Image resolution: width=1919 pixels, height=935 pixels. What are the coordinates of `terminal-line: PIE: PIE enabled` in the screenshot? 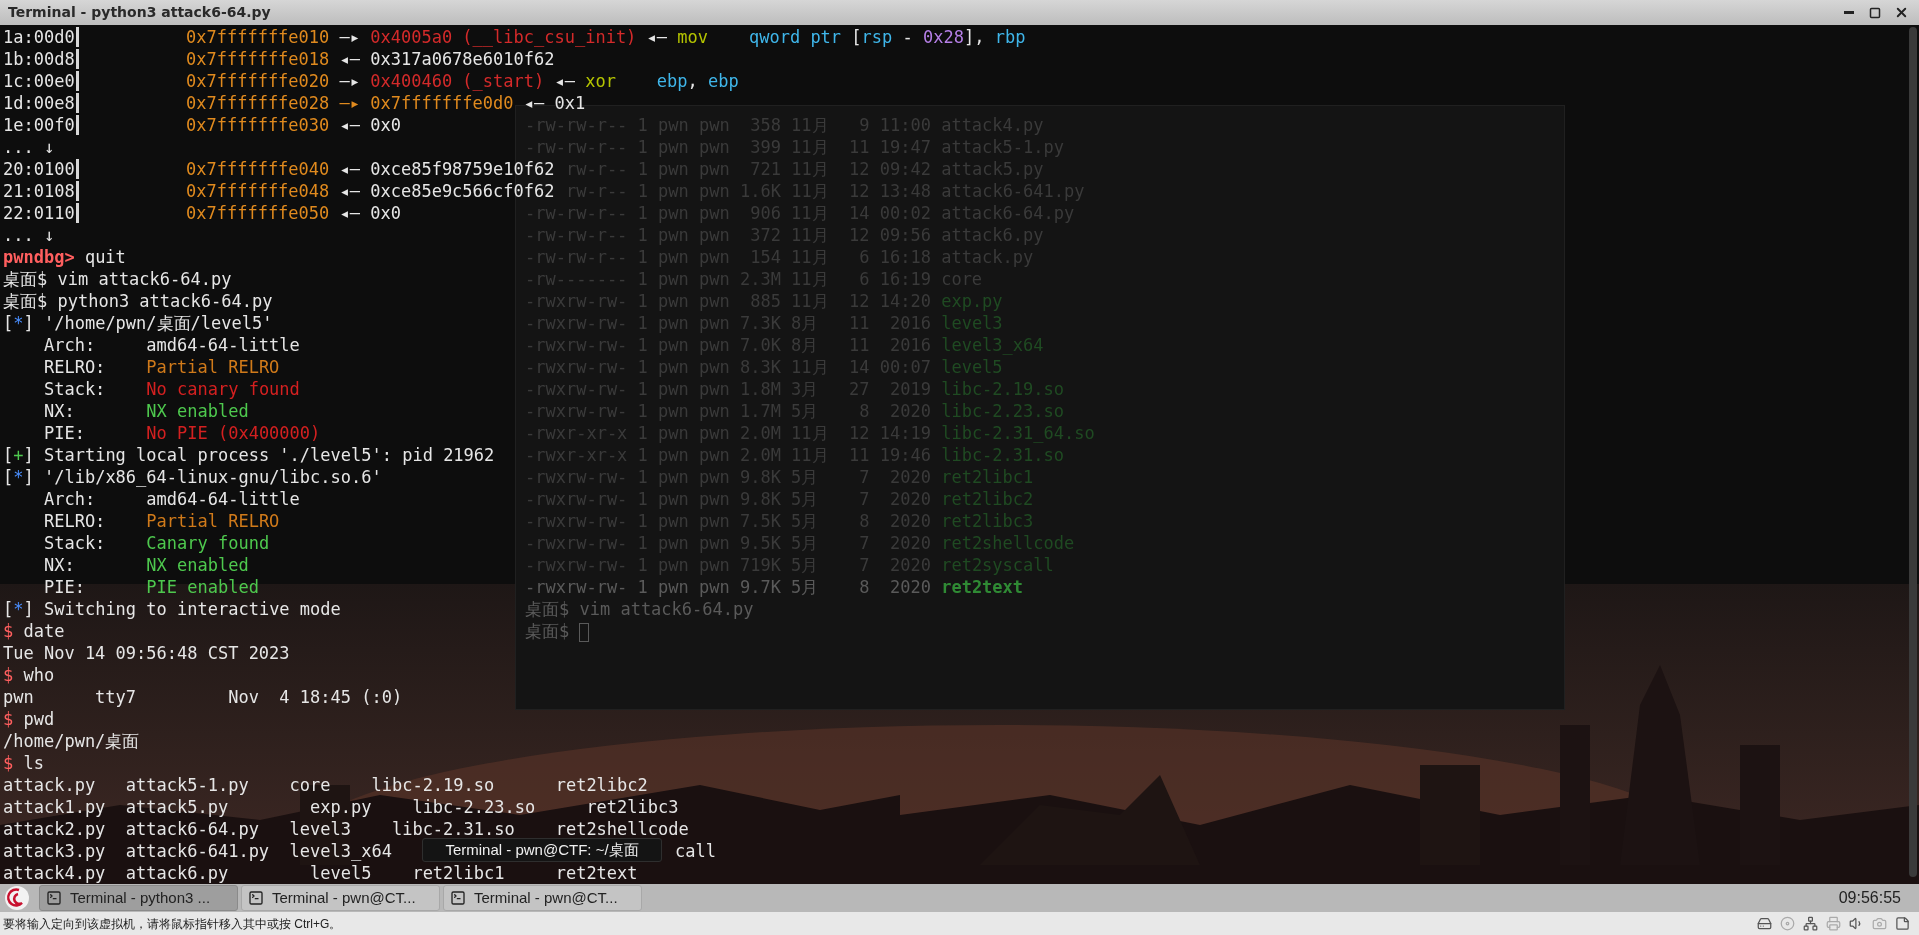 It's located at (150, 587).